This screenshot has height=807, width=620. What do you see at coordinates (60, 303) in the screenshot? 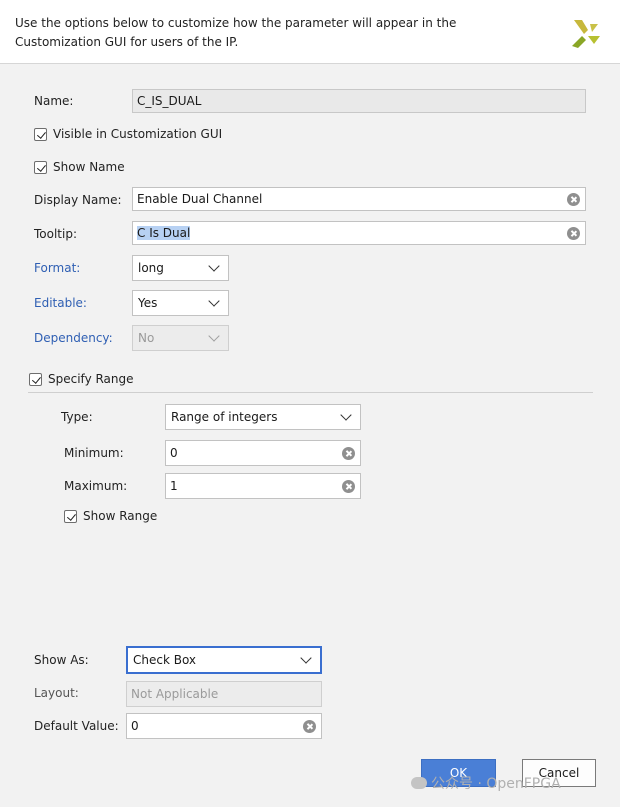
I see `editable-label: Editable:` at bounding box center [60, 303].